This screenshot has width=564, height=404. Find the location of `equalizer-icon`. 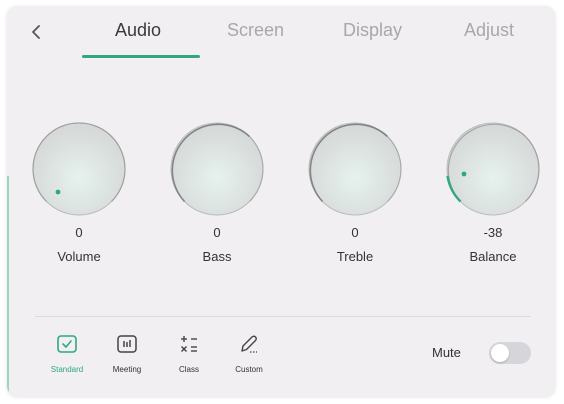

equalizer-icon is located at coordinates (127, 344).